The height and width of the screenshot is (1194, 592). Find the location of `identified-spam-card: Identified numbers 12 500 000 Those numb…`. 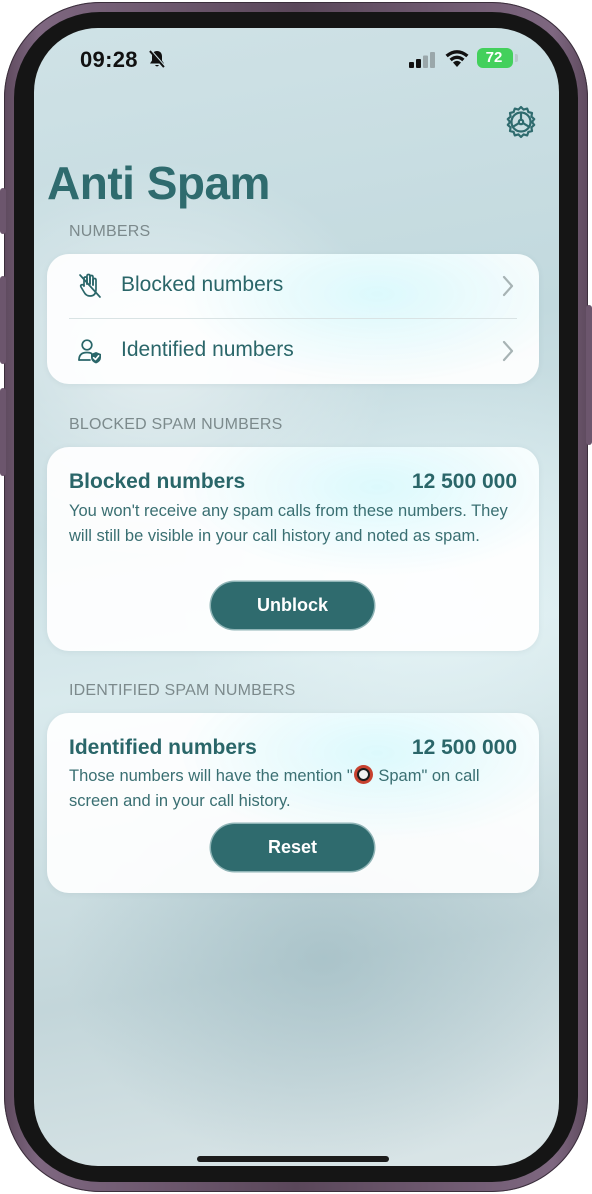

identified-spam-card: Identified numbers 12 500 000 Those numb… is located at coordinates (293, 803).